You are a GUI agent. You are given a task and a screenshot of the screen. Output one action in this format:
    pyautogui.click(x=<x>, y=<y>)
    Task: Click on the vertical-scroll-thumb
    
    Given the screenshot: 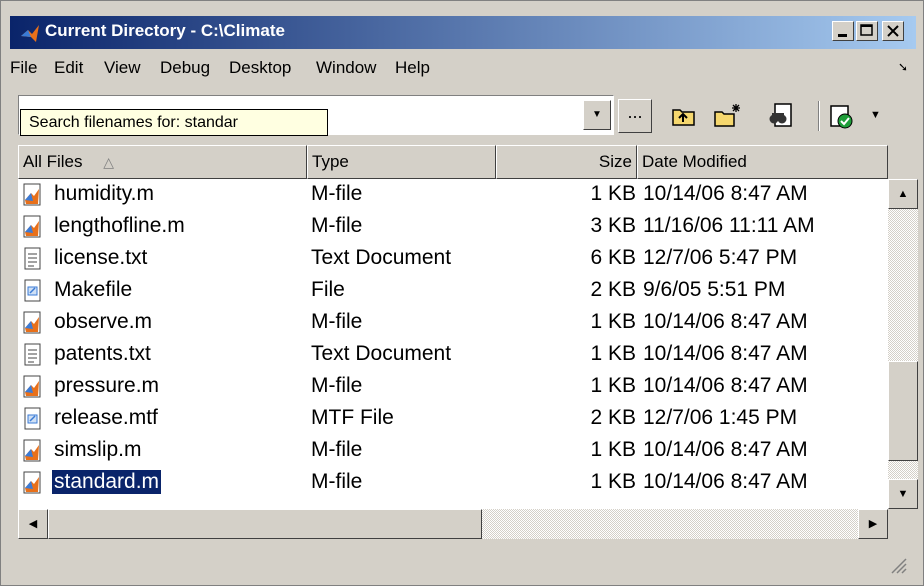 What is the action you would take?
    pyautogui.click(x=903, y=411)
    